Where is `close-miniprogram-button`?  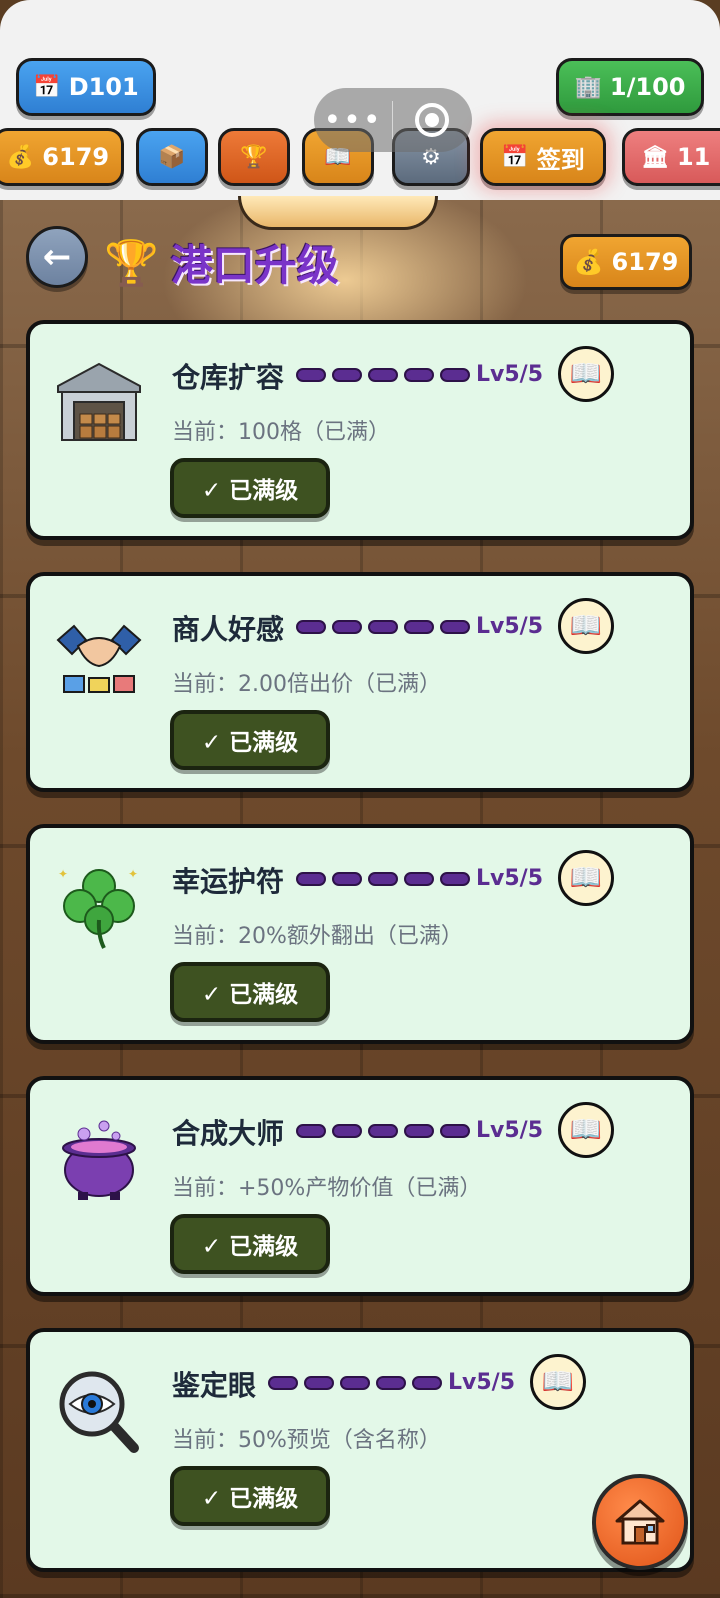 close-miniprogram-button is located at coordinates (432, 120).